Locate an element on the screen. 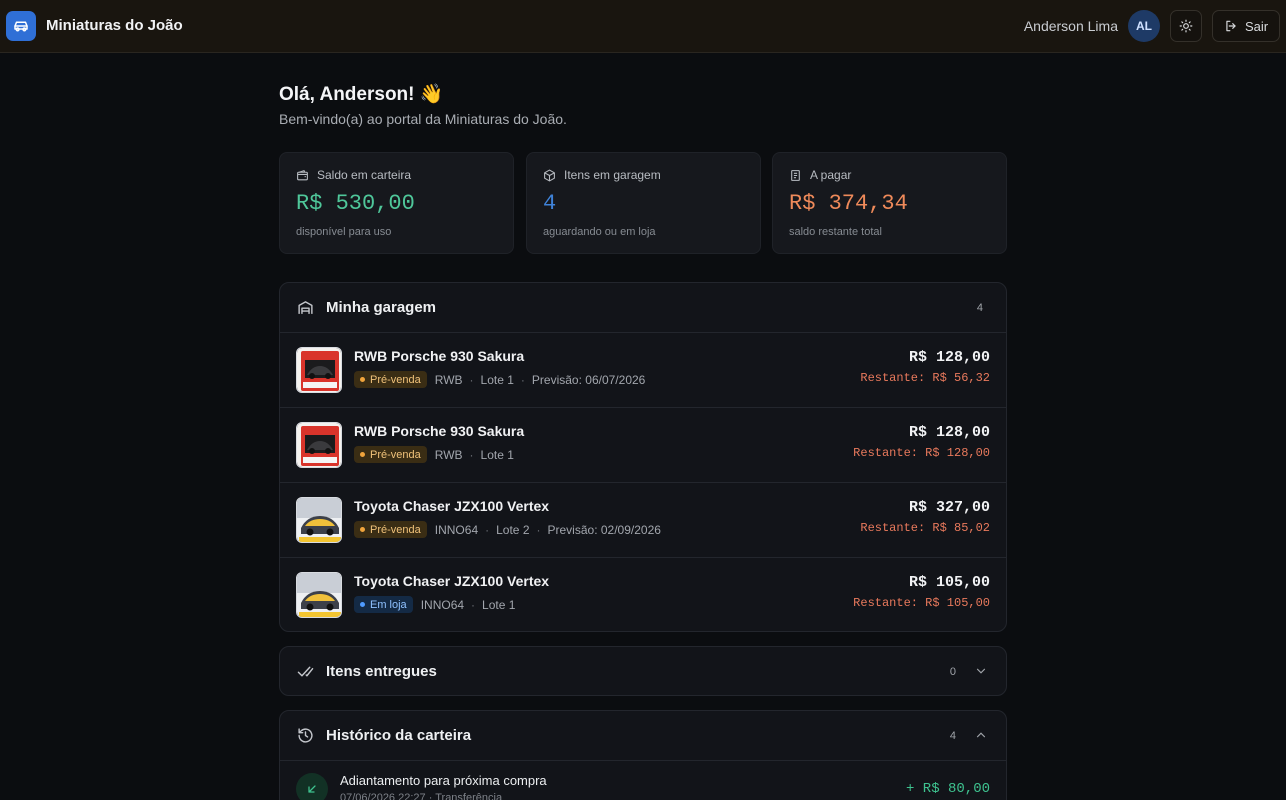 The image size is (1286, 800). logout-button: Sair is located at coordinates (1246, 26).